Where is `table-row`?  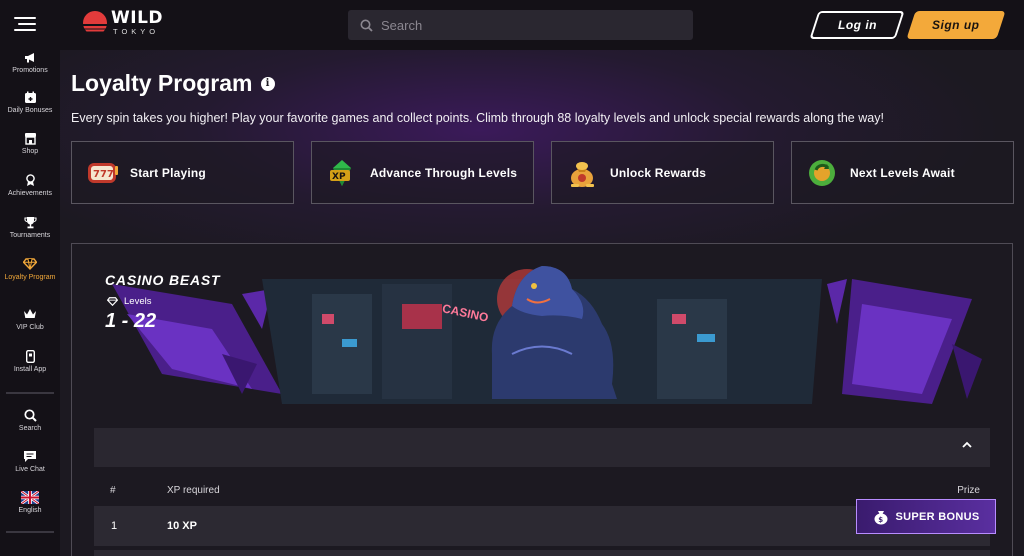 table-row is located at coordinates (542, 553).